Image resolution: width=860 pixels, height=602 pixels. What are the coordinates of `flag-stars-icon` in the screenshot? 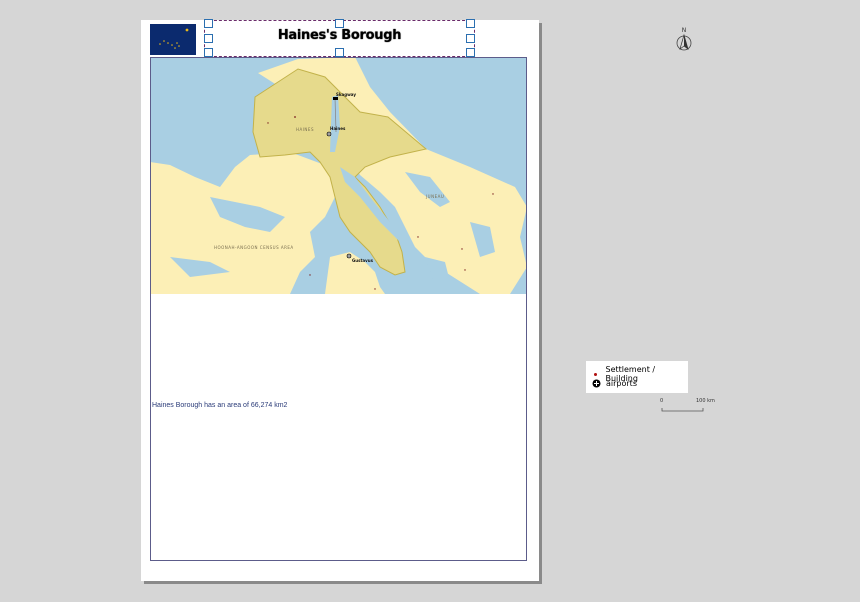 It's located at (173, 39).